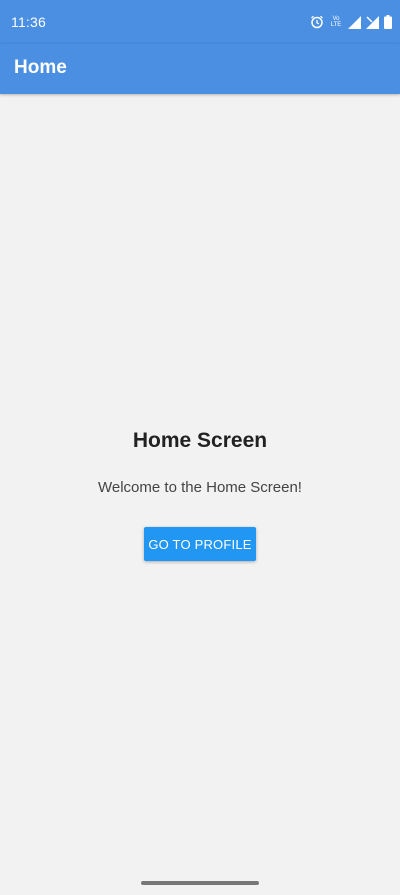  What do you see at coordinates (354, 22) in the screenshot?
I see `signal-icon` at bounding box center [354, 22].